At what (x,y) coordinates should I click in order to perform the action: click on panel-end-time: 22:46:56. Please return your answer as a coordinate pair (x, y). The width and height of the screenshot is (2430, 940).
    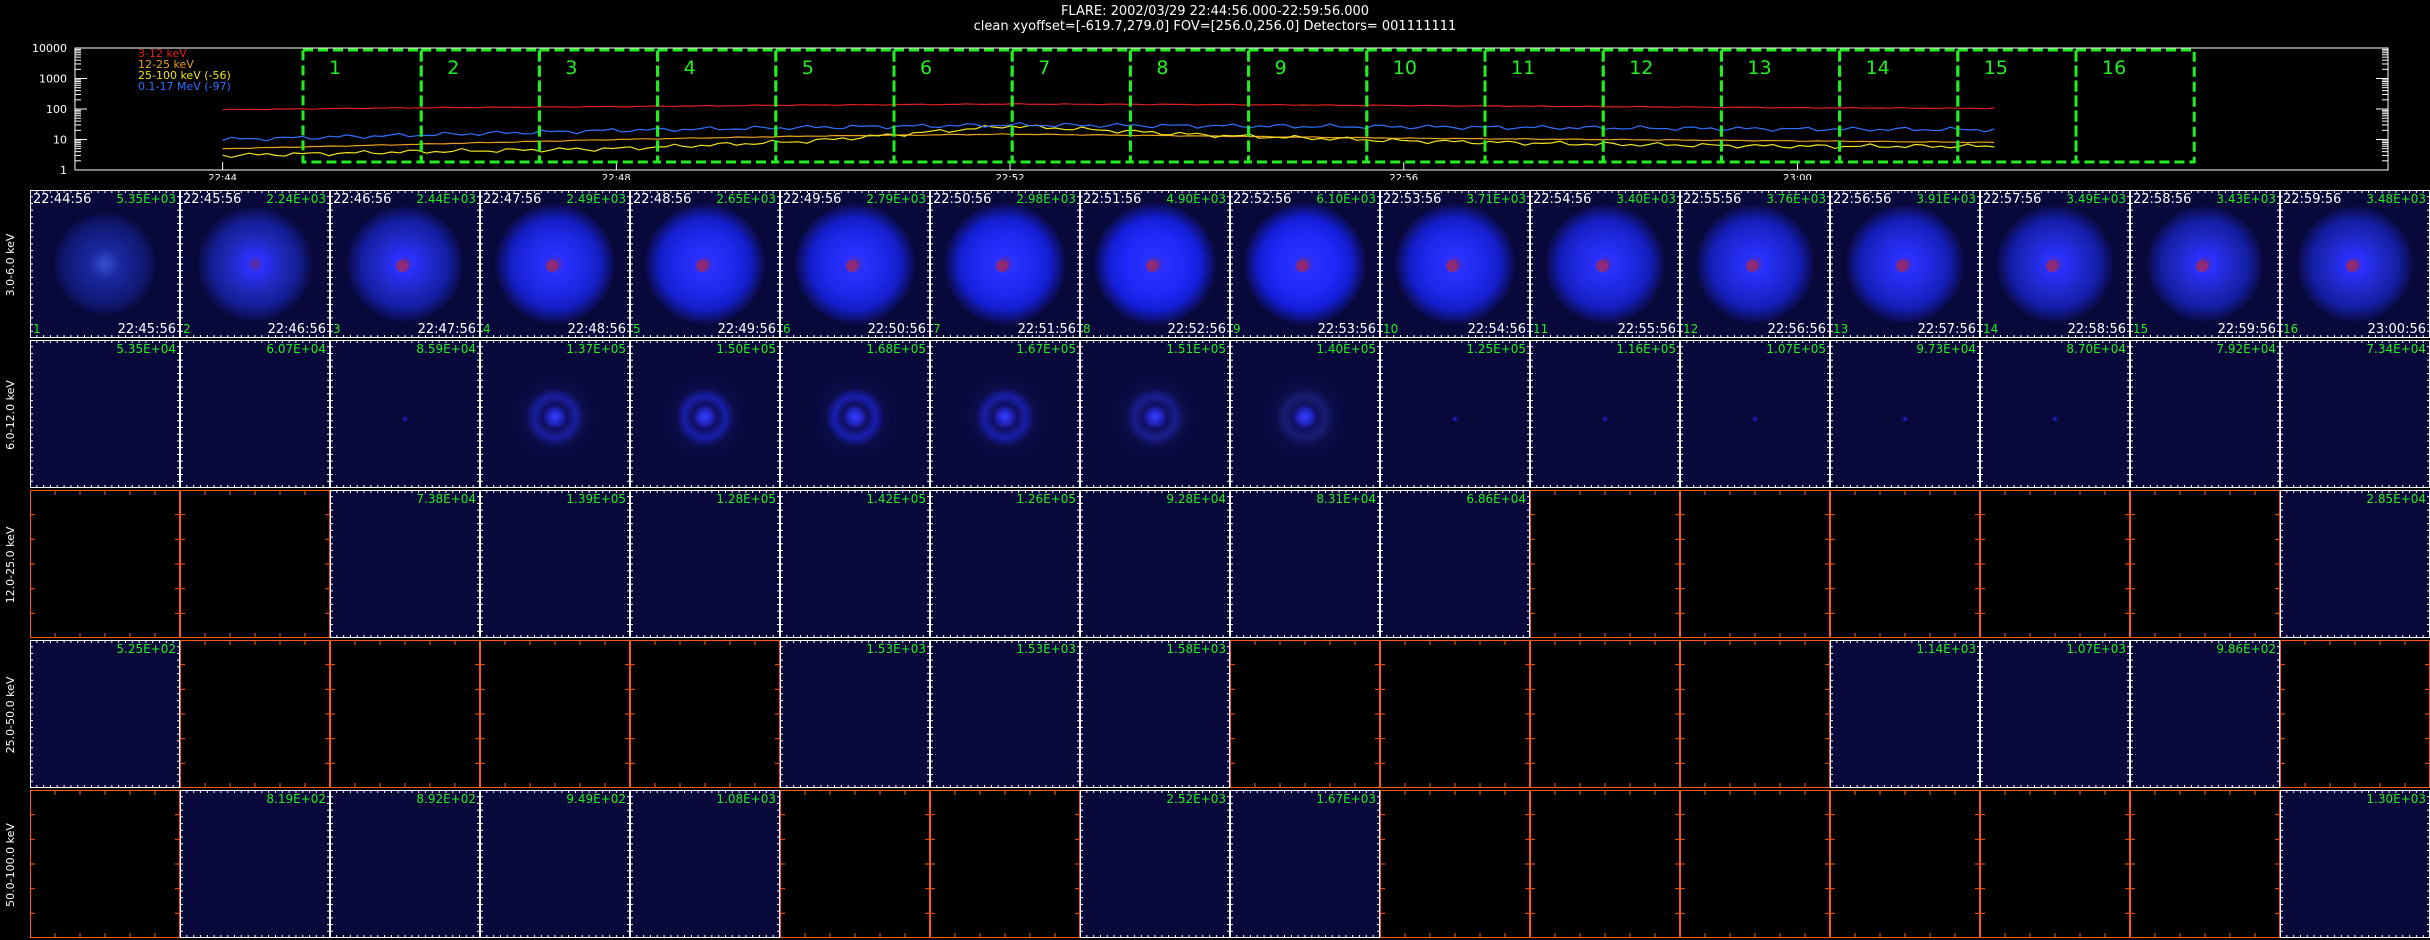
    Looking at the image, I should click on (297, 329).